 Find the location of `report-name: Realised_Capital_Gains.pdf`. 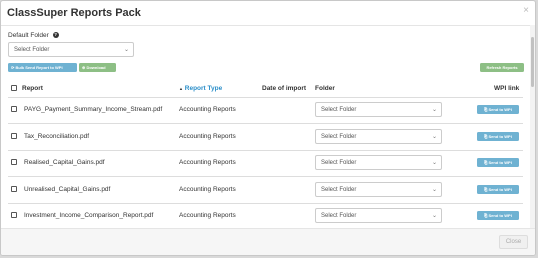

report-name: Realised_Capital_Gains.pdf is located at coordinates (64, 162).